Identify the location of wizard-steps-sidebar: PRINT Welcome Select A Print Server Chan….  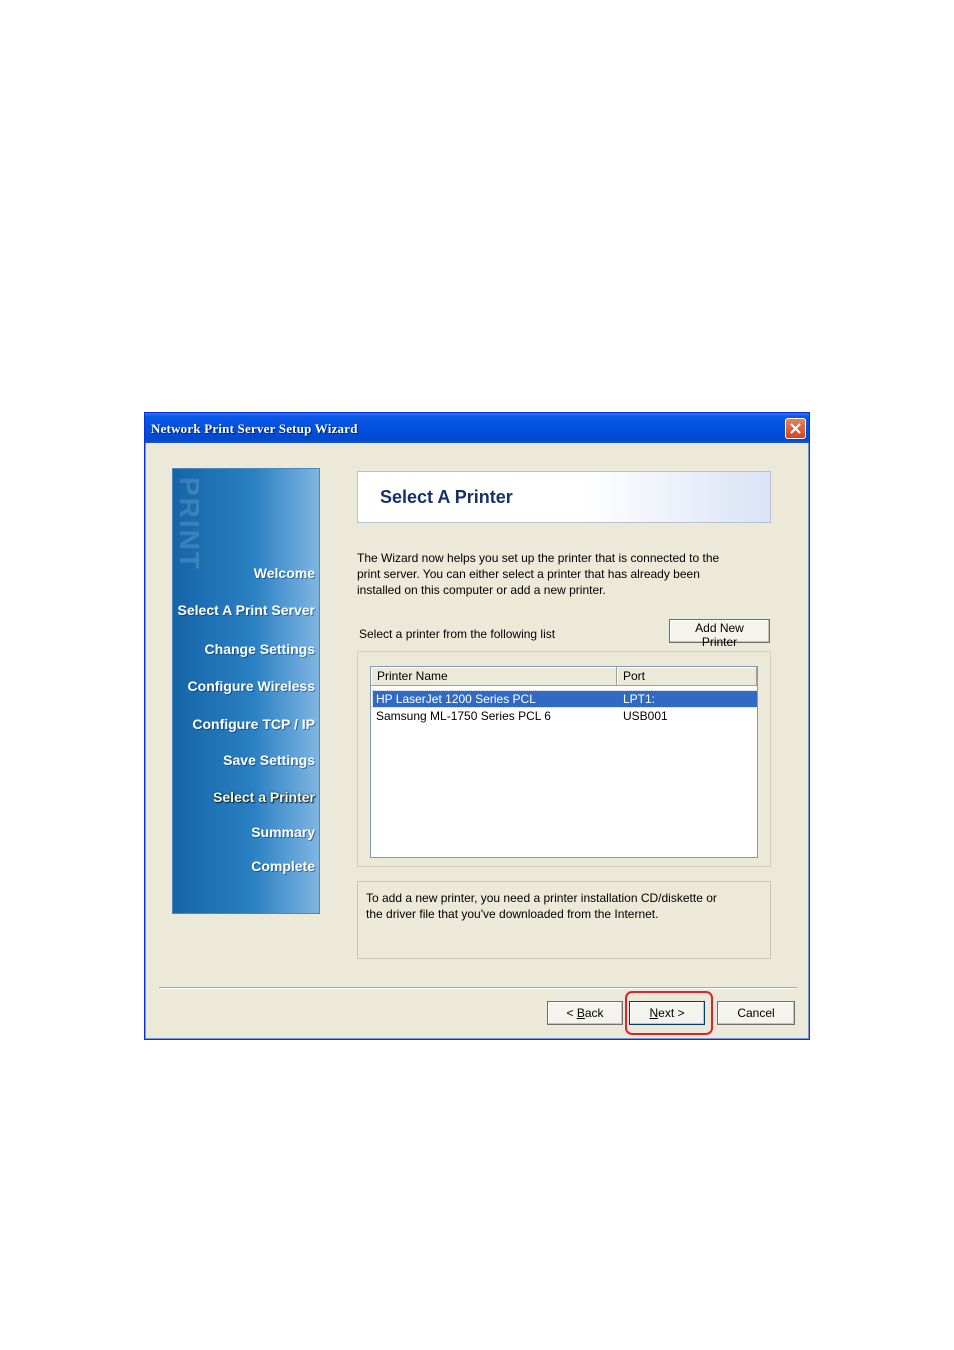
(246, 691).